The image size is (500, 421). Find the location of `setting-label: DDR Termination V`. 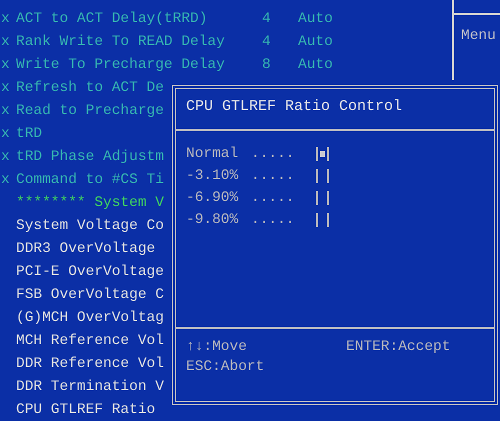

setting-label: DDR Termination V is located at coordinates (90, 386).